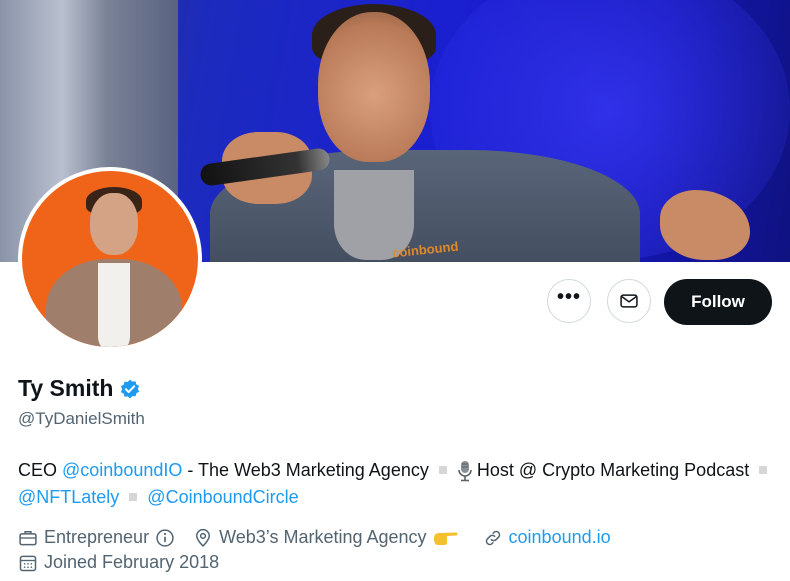 The height and width of the screenshot is (581, 790). I want to click on more-button: •••, so click(569, 301).